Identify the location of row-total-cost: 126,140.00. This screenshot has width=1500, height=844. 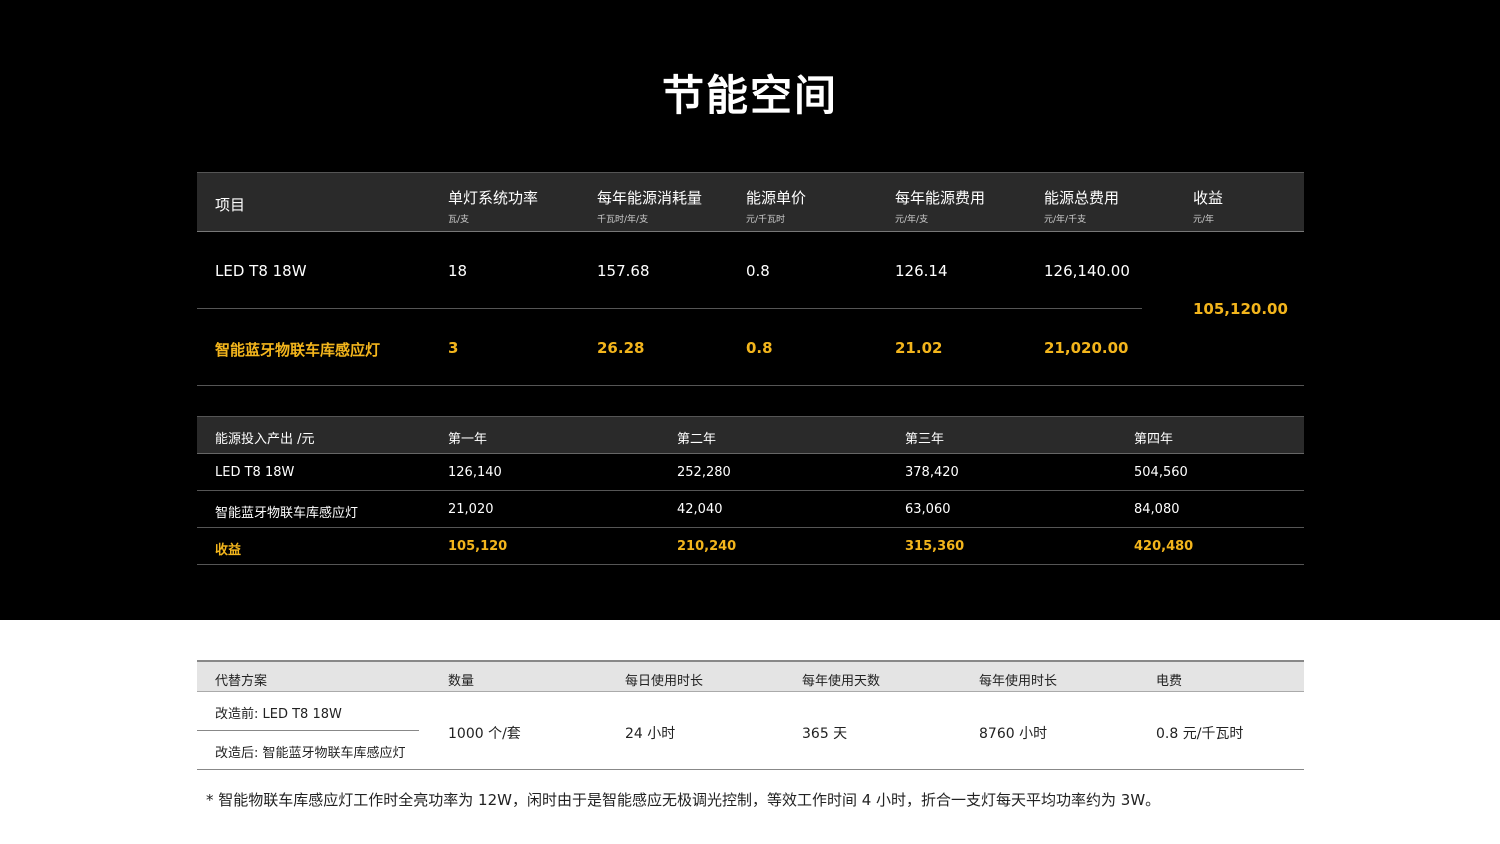
(1087, 271).